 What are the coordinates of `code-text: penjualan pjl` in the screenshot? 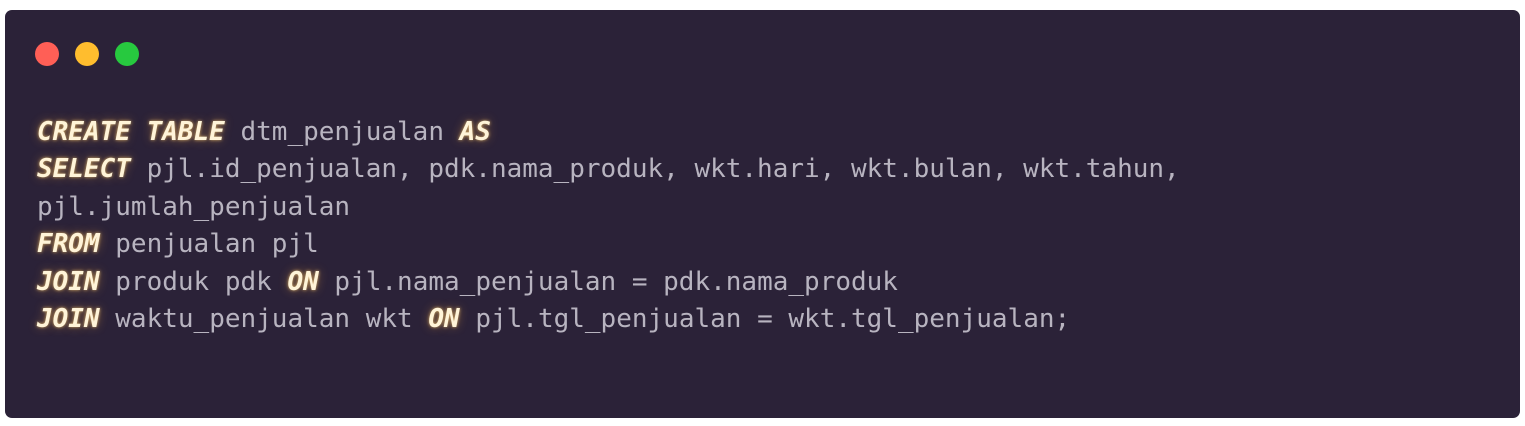 It's located at (209, 244).